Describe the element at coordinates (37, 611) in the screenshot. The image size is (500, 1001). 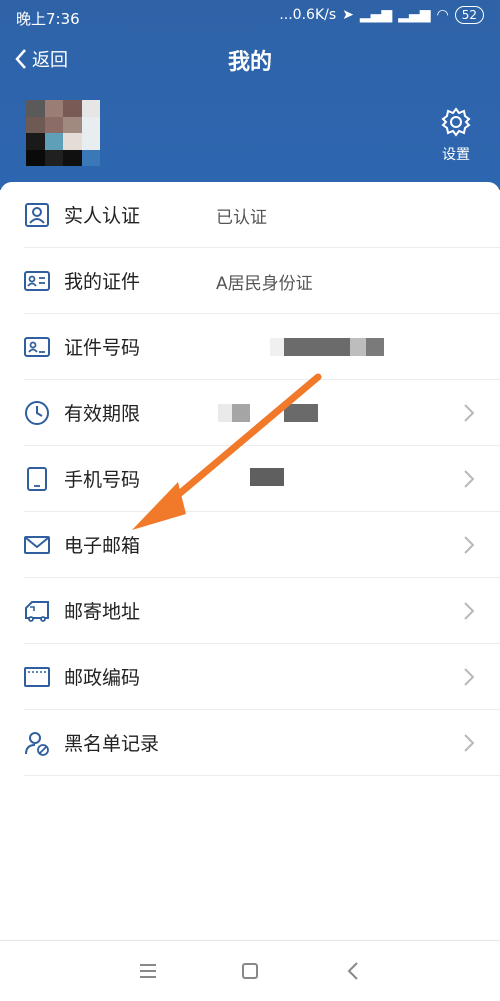
I see `truck-icon` at that location.